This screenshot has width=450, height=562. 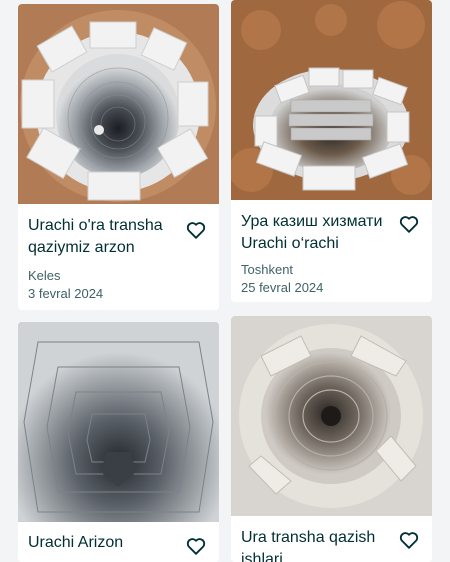 What do you see at coordinates (316, 544) in the screenshot?
I see `listing-title: Ura transha qazish ishlari` at bounding box center [316, 544].